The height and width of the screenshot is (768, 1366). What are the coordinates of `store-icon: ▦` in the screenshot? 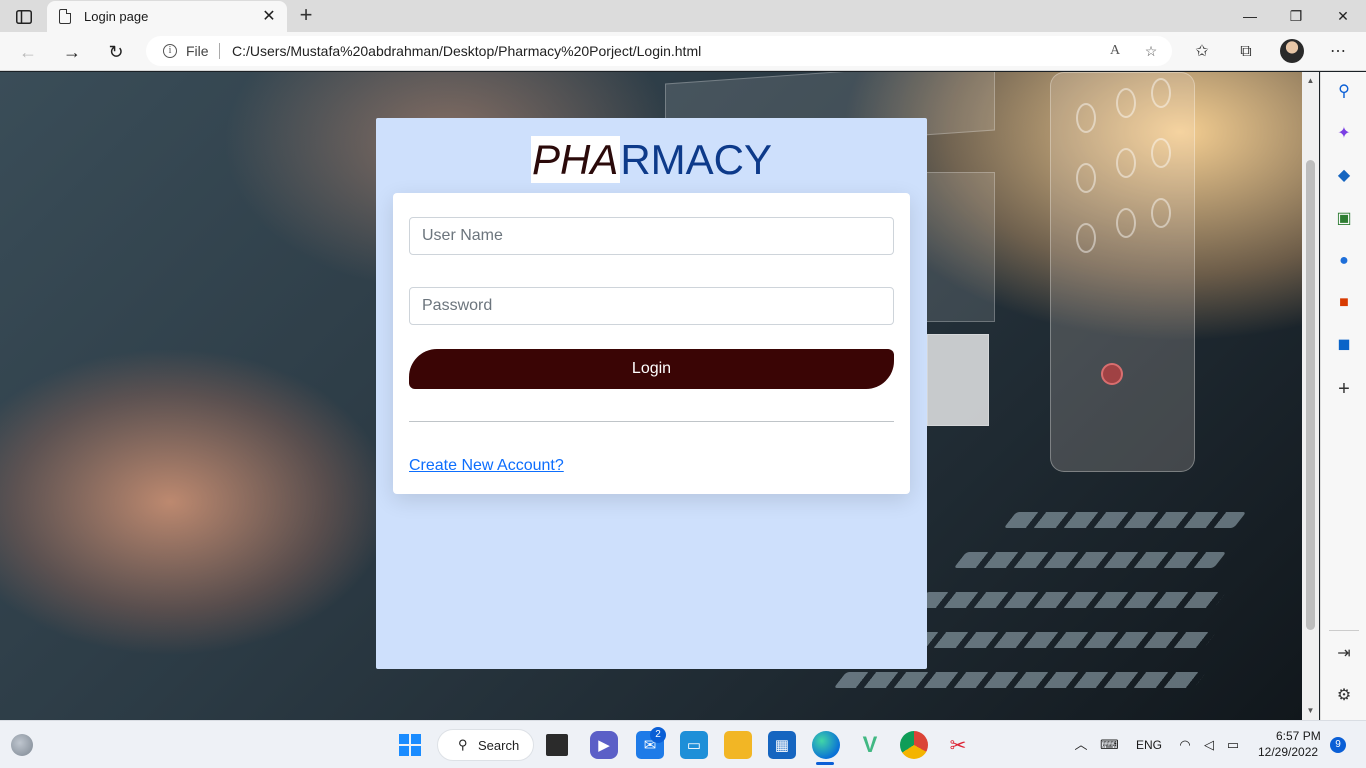 It's located at (782, 745).